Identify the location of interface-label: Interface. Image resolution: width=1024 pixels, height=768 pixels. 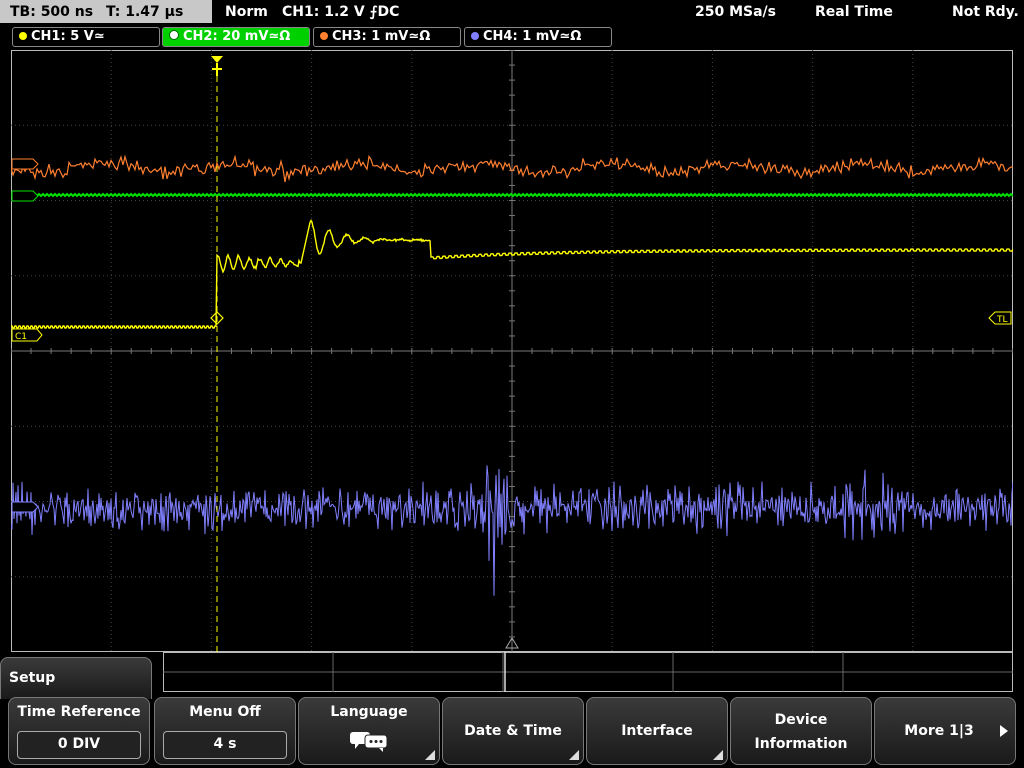
(657, 731).